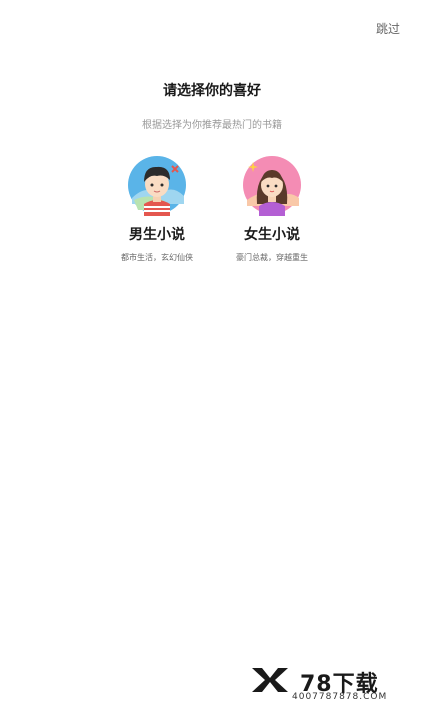 The width and height of the screenshot is (424, 710). What do you see at coordinates (212, 91) in the screenshot?
I see `page-title: 请选择你的喜好` at bounding box center [212, 91].